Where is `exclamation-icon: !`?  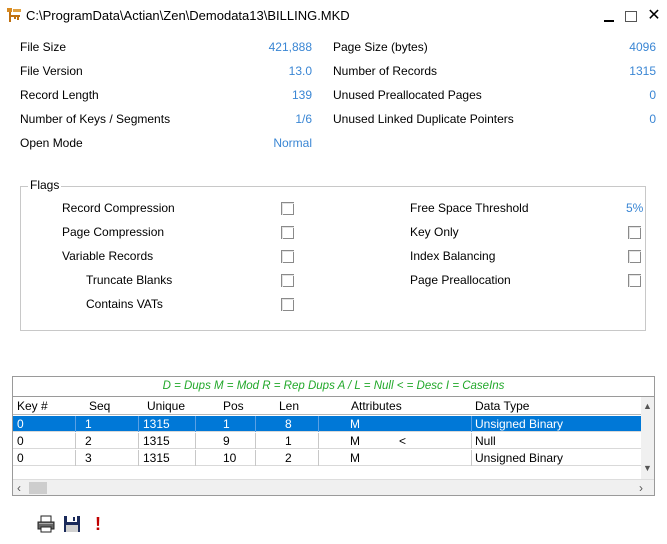 exclamation-icon: ! is located at coordinates (98, 523).